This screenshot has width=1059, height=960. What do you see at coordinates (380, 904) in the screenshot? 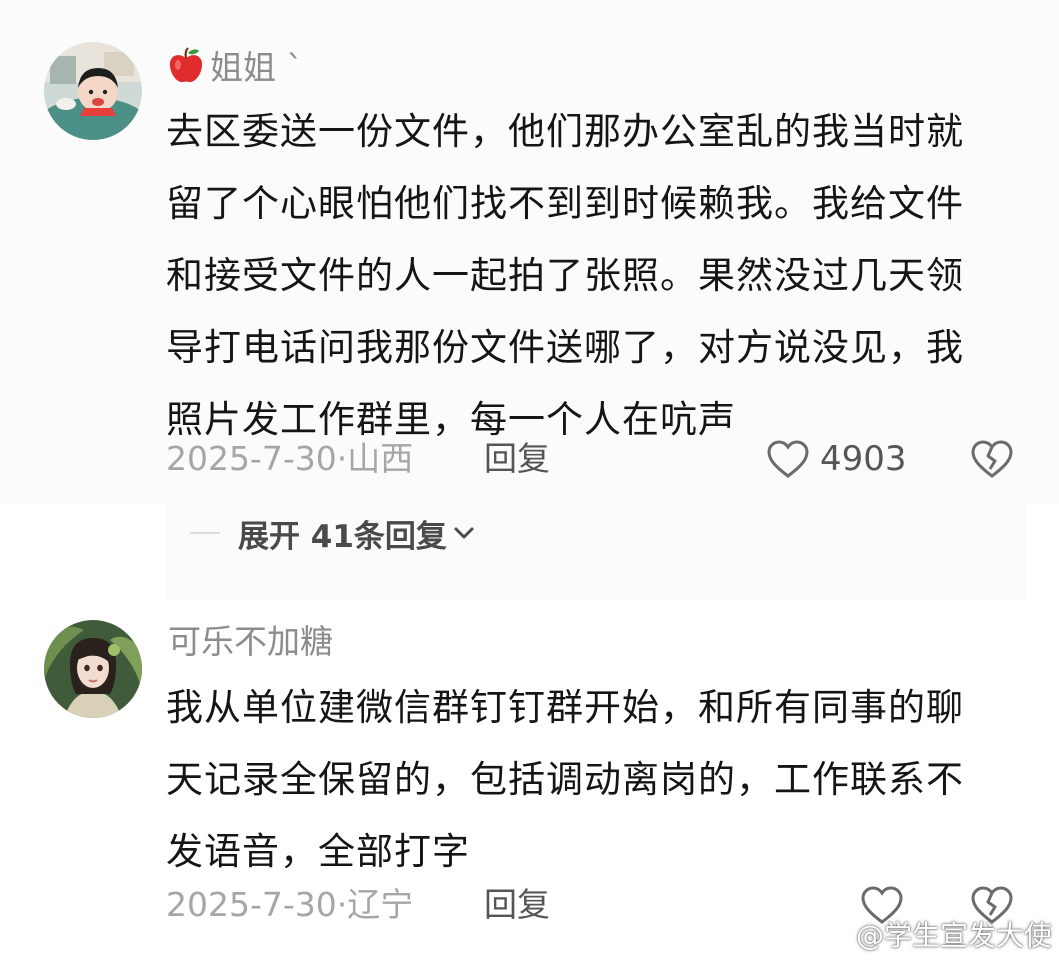
I see `comment-location: 辽宁` at bounding box center [380, 904].